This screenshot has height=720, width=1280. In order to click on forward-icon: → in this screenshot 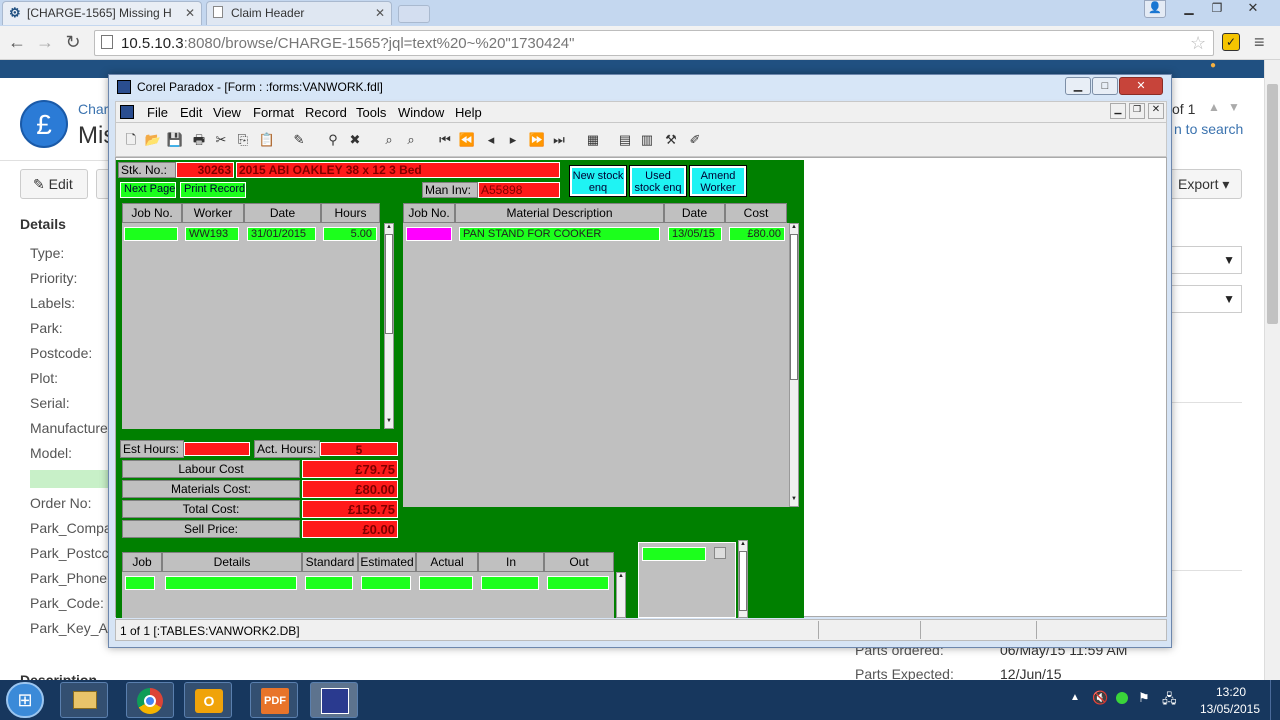, I will do `click(45, 42)`.